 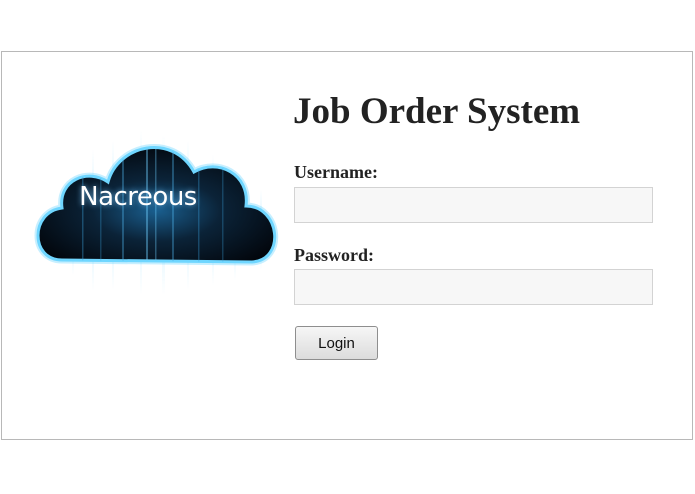 What do you see at coordinates (336, 172) in the screenshot?
I see `username-label: Username:` at bounding box center [336, 172].